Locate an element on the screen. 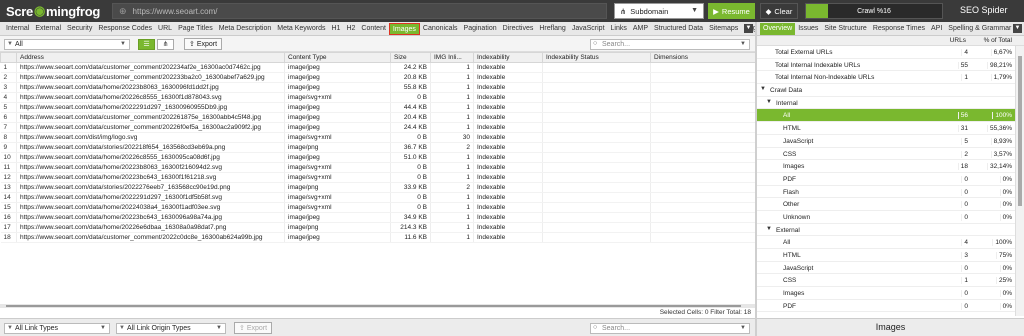 Image resolution: width=1024 pixels, height=336 pixels. tab-structured-data: Structured Data is located at coordinates (678, 29).